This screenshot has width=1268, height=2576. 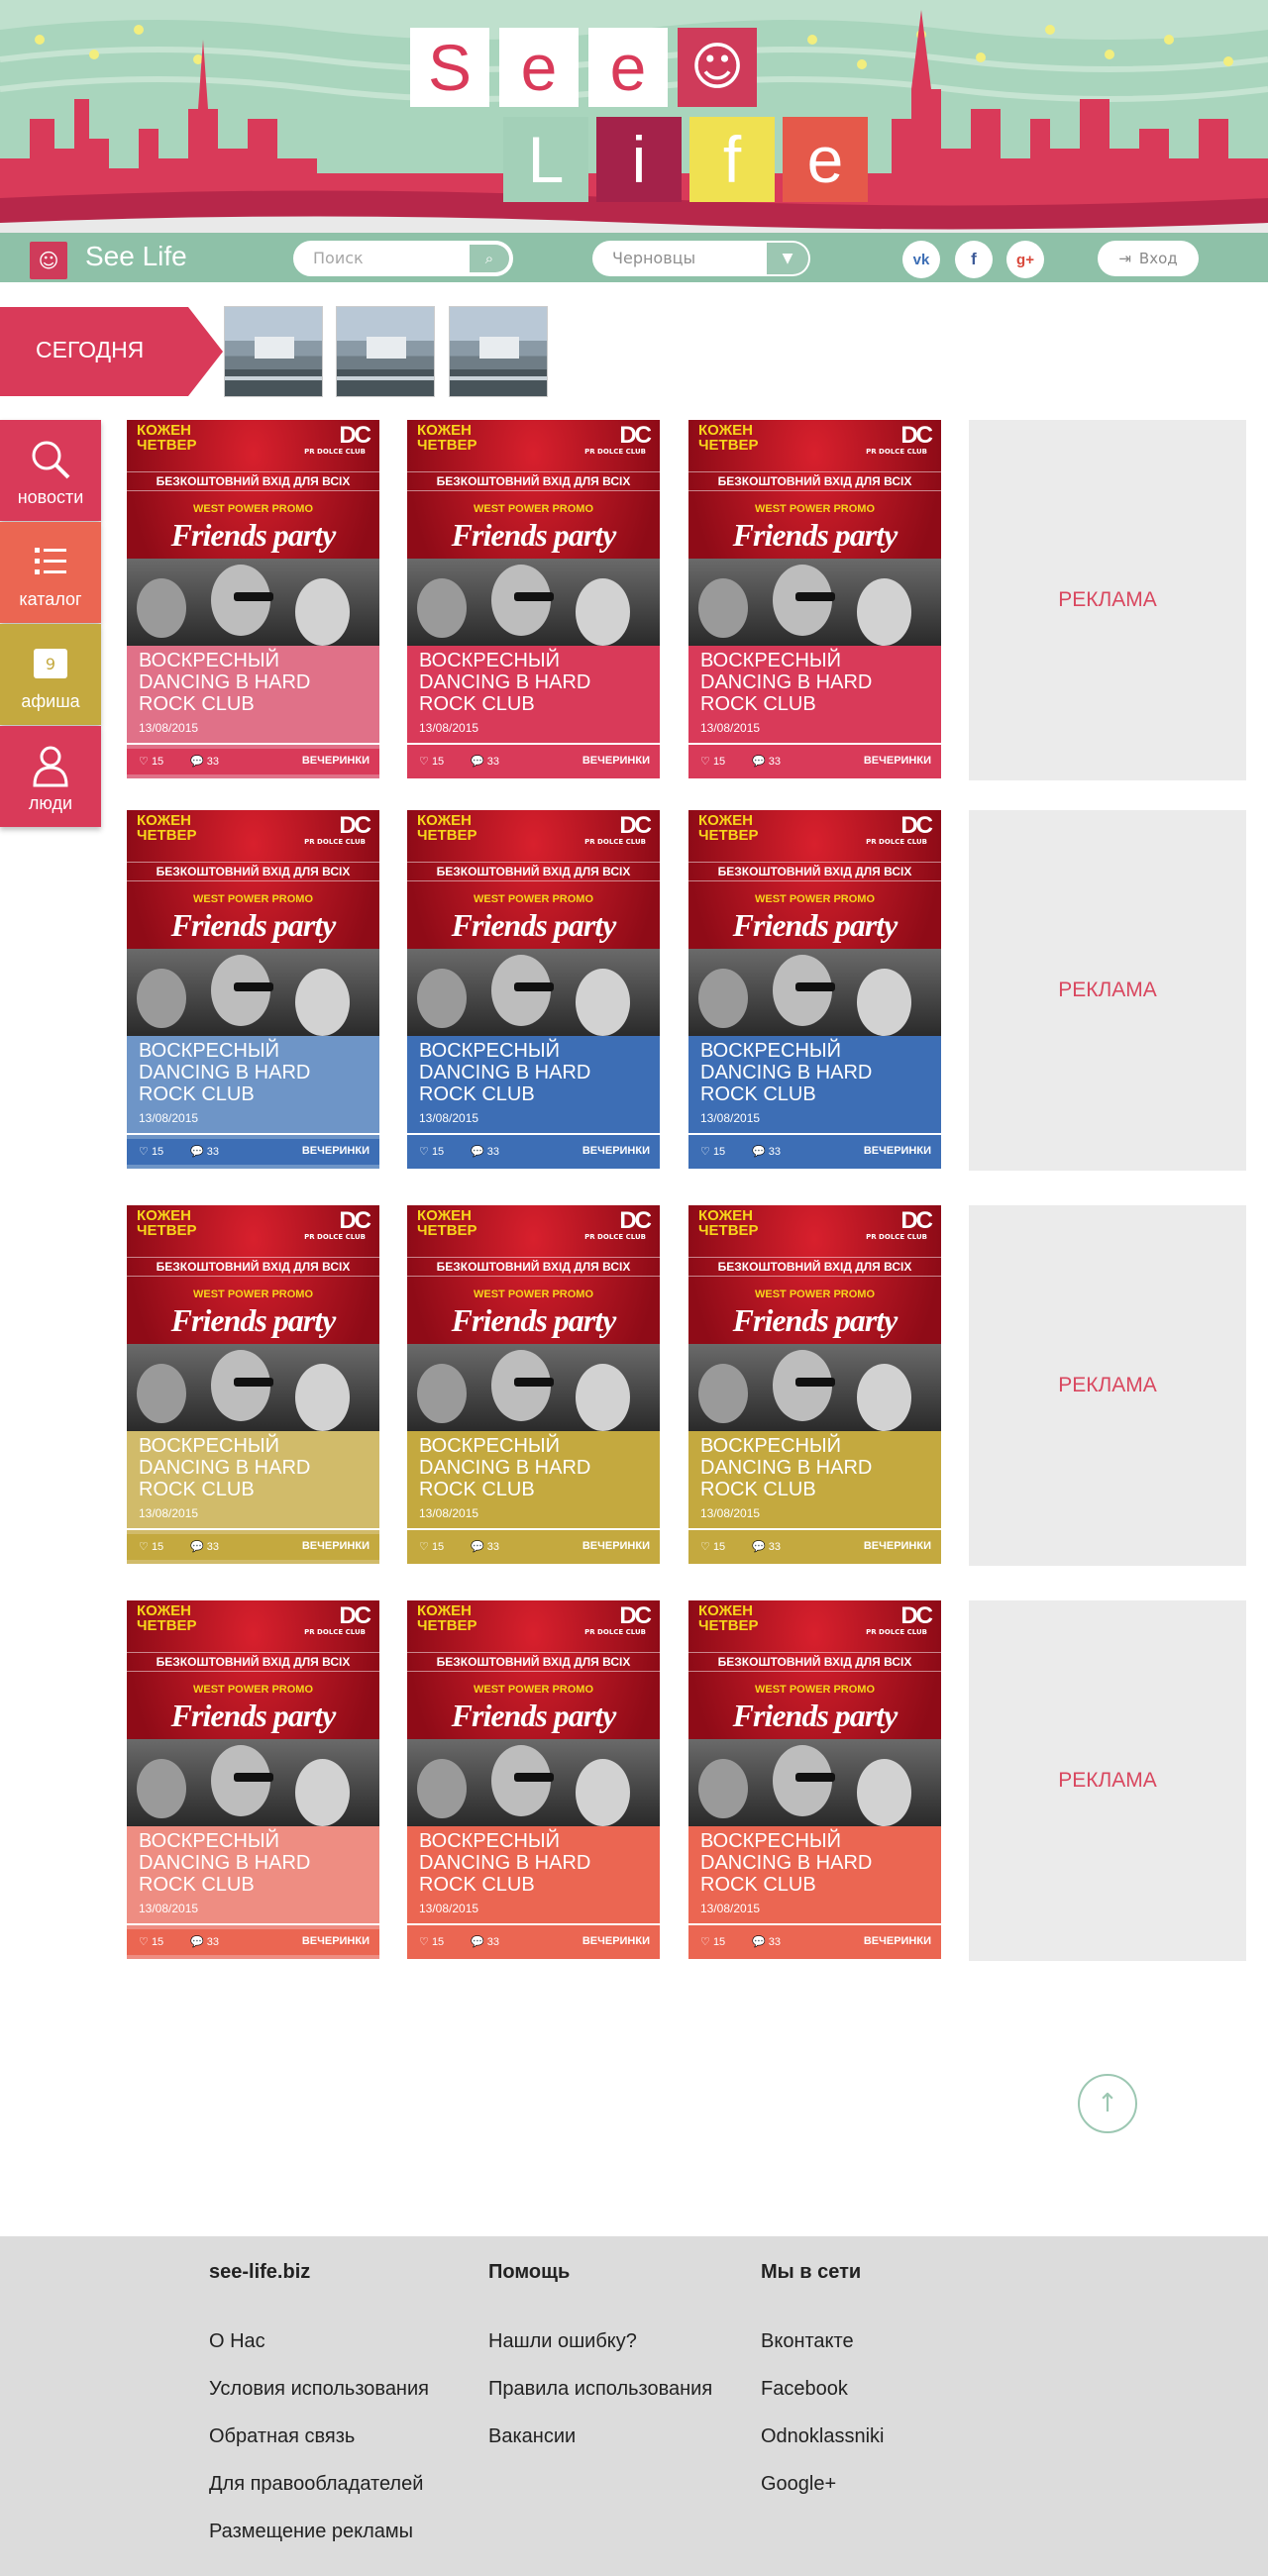 What do you see at coordinates (600, 2389) in the screenshot?
I see `footer-link-rules: Правила использования` at bounding box center [600, 2389].